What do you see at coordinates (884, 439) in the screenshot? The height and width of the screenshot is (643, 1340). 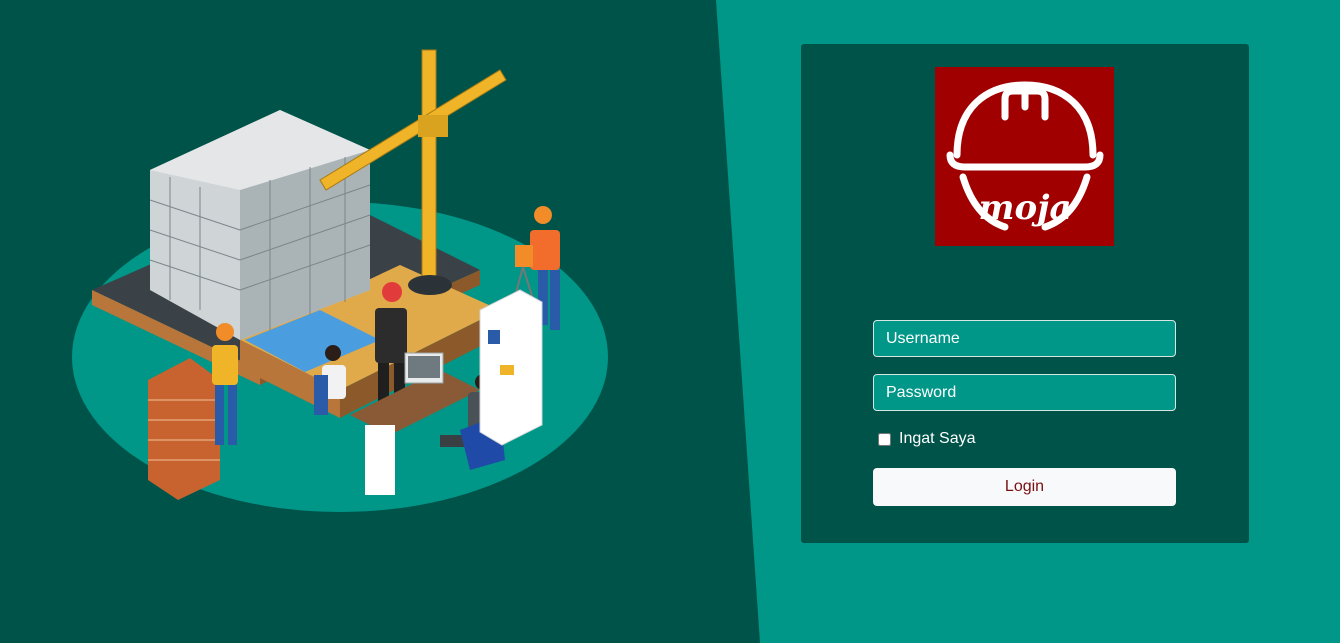 I see `remember-me-checkbox` at bounding box center [884, 439].